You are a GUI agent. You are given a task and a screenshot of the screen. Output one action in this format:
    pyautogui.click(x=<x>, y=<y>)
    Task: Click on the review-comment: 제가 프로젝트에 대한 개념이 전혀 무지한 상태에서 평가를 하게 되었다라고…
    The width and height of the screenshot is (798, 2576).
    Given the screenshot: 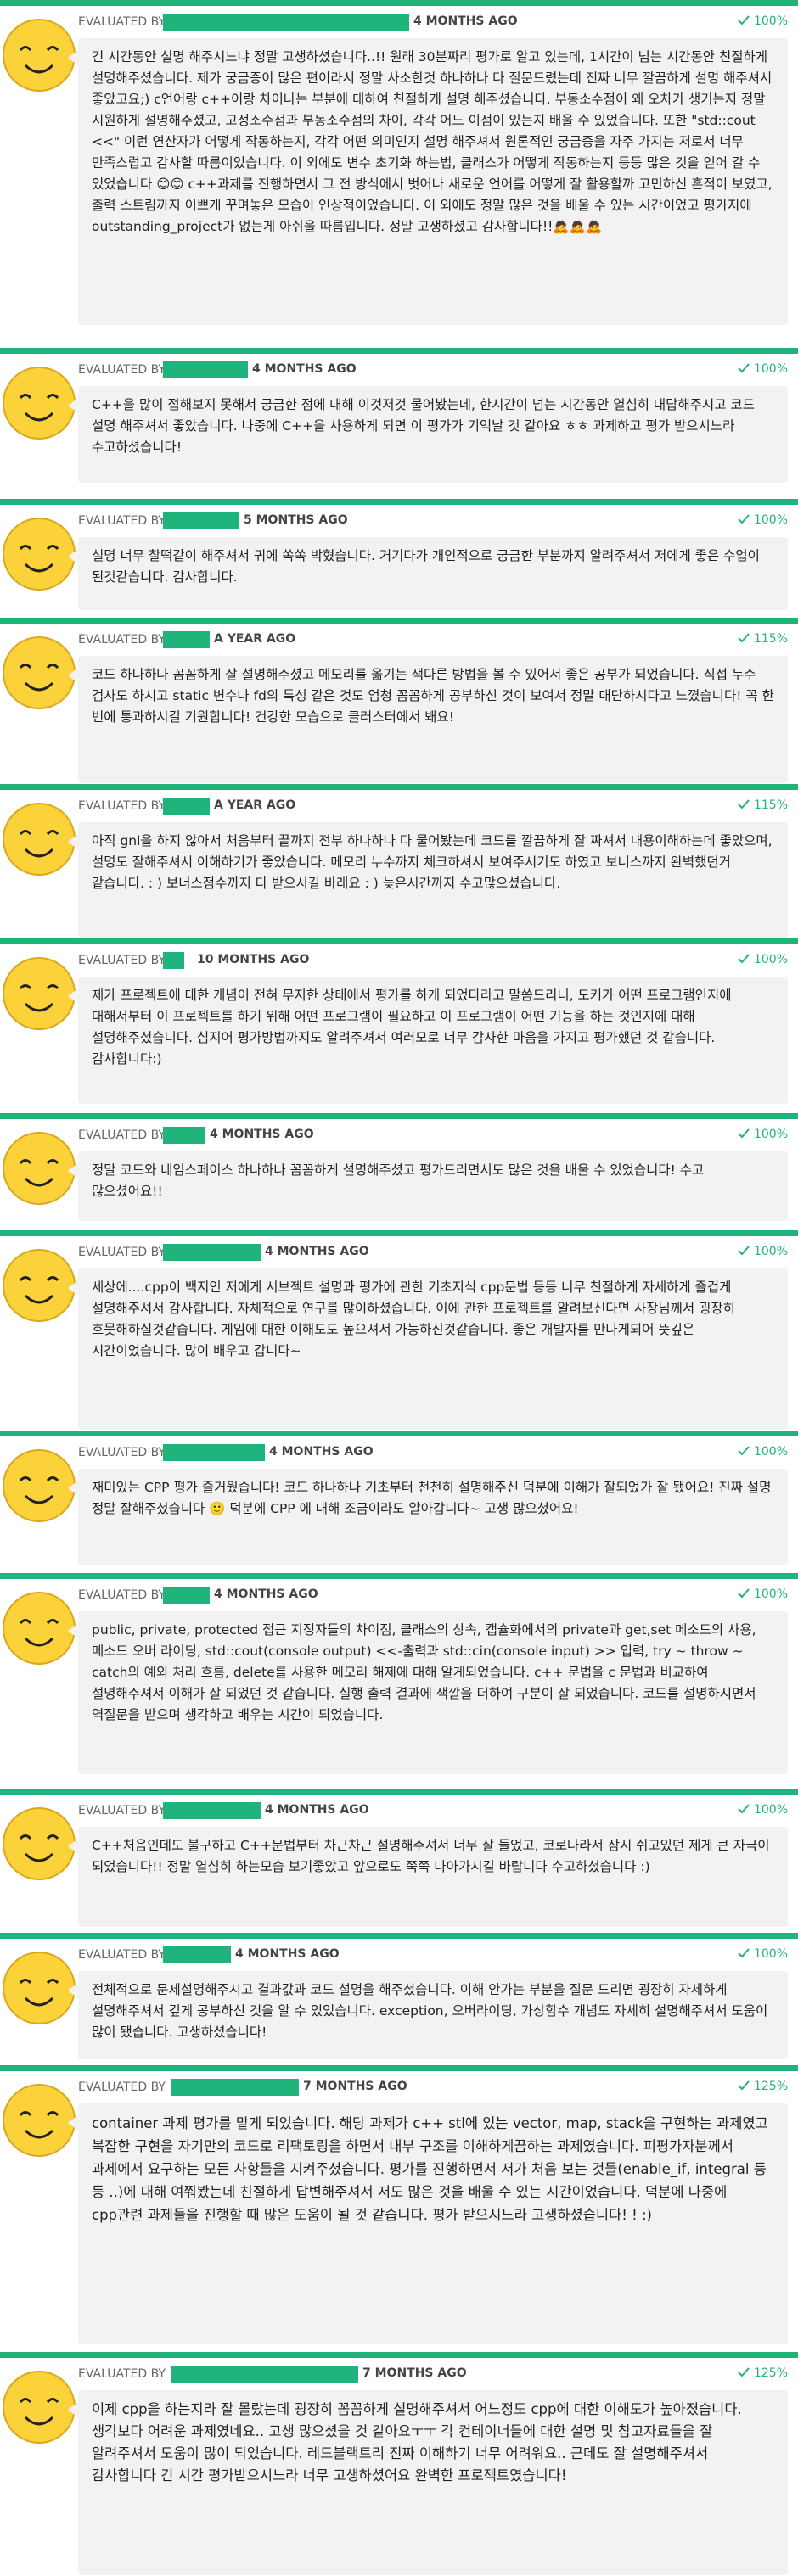 What is the action you would take?
    pyautogui.click(x=428, y=1041)
    